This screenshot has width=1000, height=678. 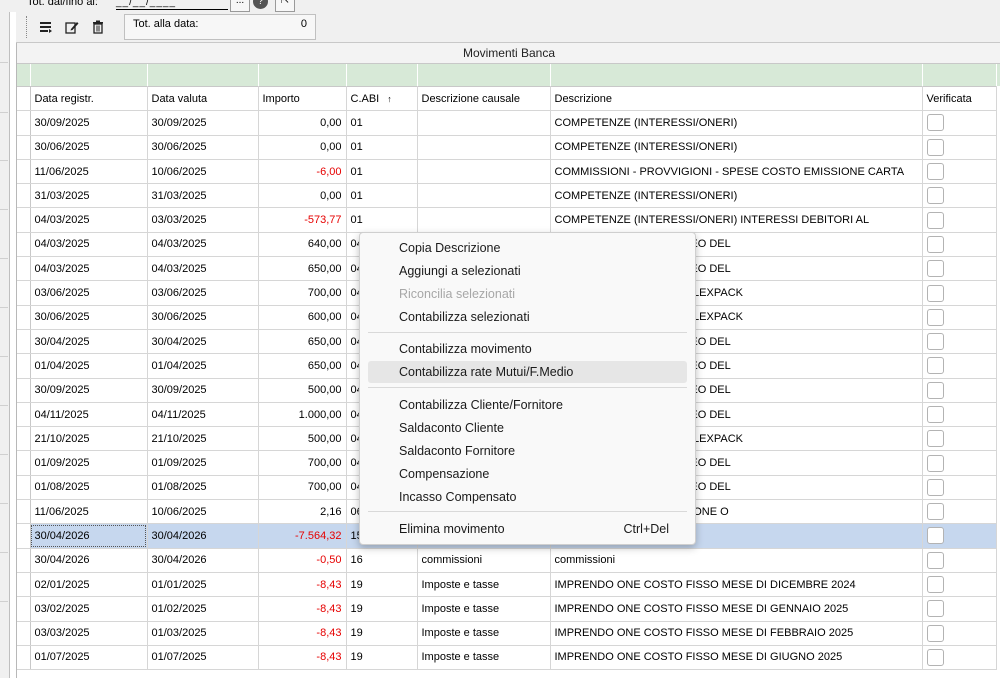 I want to click on col-header-importo: Importo, so click(x=302, y=98).